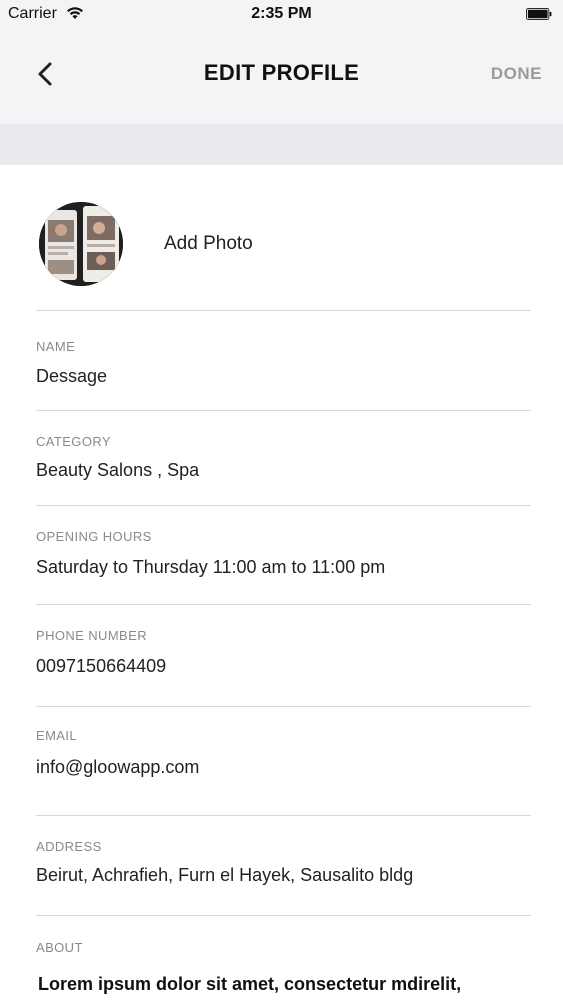 The width and height of the screenshot is (563, 1000). What do you see at coordinates (283, 376) in the screenshot?
I see `name-field: Dessage` at bounding box center [283, 376].